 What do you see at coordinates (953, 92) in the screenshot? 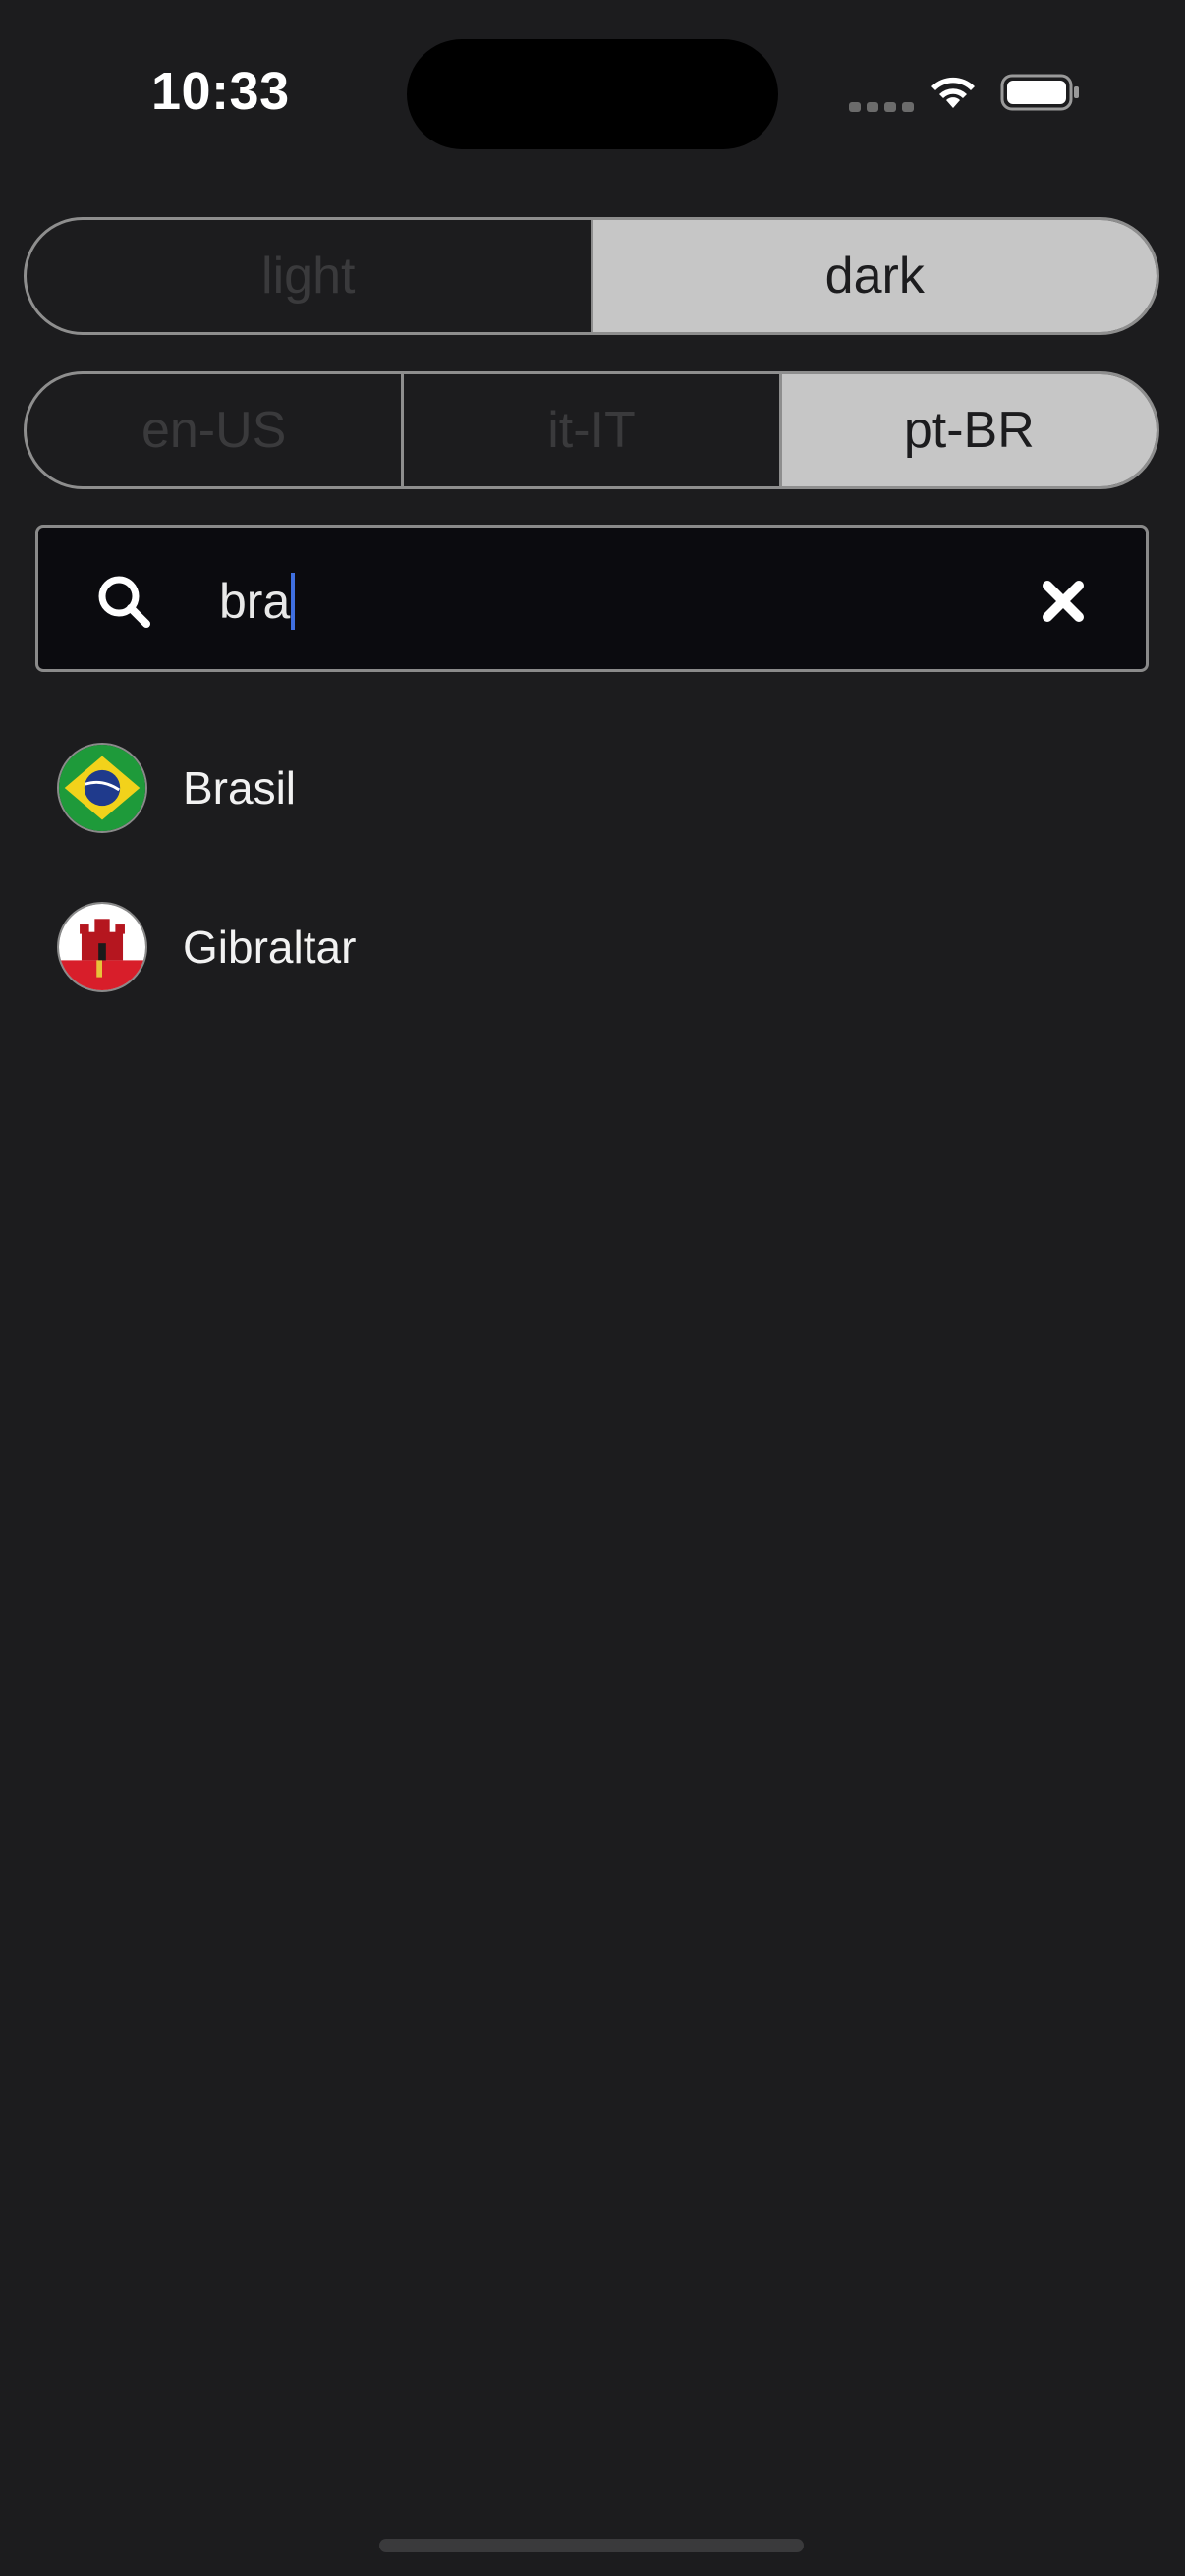
I see `wifi-icon` at bounding box center [953, 92].